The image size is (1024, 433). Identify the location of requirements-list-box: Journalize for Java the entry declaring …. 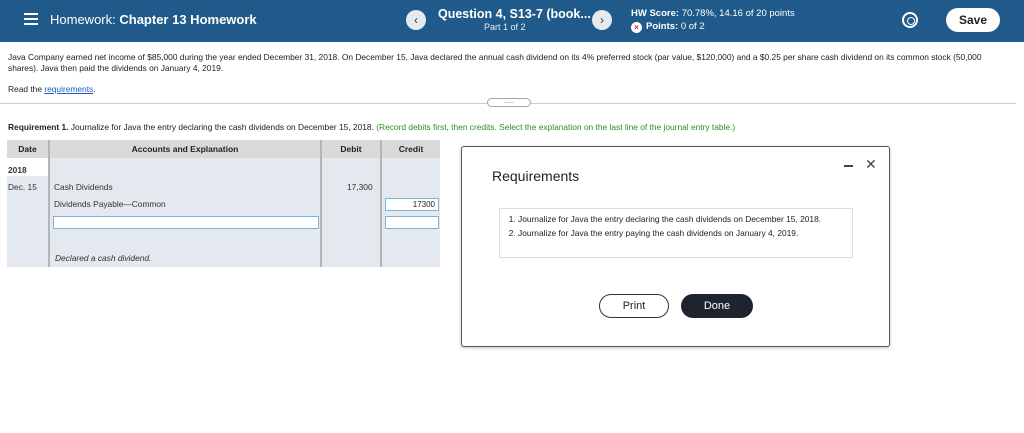
(676, 233).